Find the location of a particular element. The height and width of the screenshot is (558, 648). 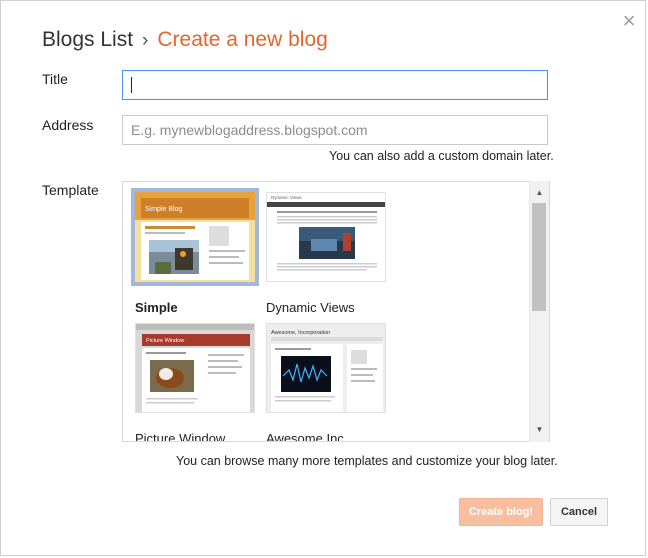

svg-text: Simple Blog is located at coordinates (163, 209).